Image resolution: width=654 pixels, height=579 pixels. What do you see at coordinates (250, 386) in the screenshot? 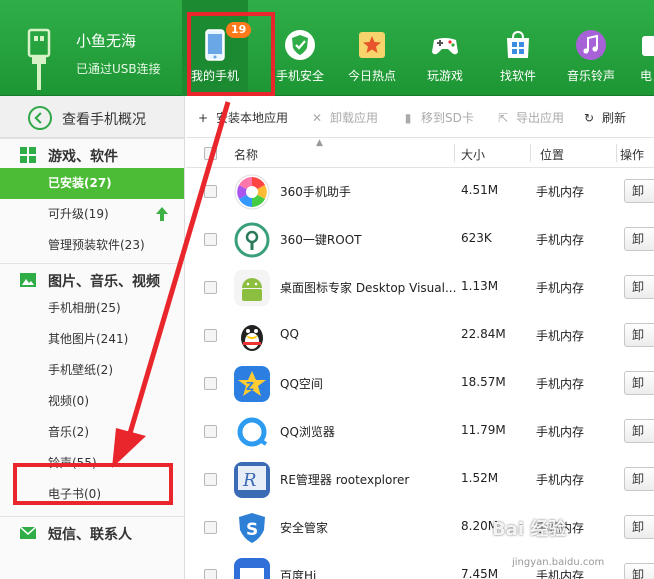
I see `svg-text: Z` at bounding box center [250, 386].